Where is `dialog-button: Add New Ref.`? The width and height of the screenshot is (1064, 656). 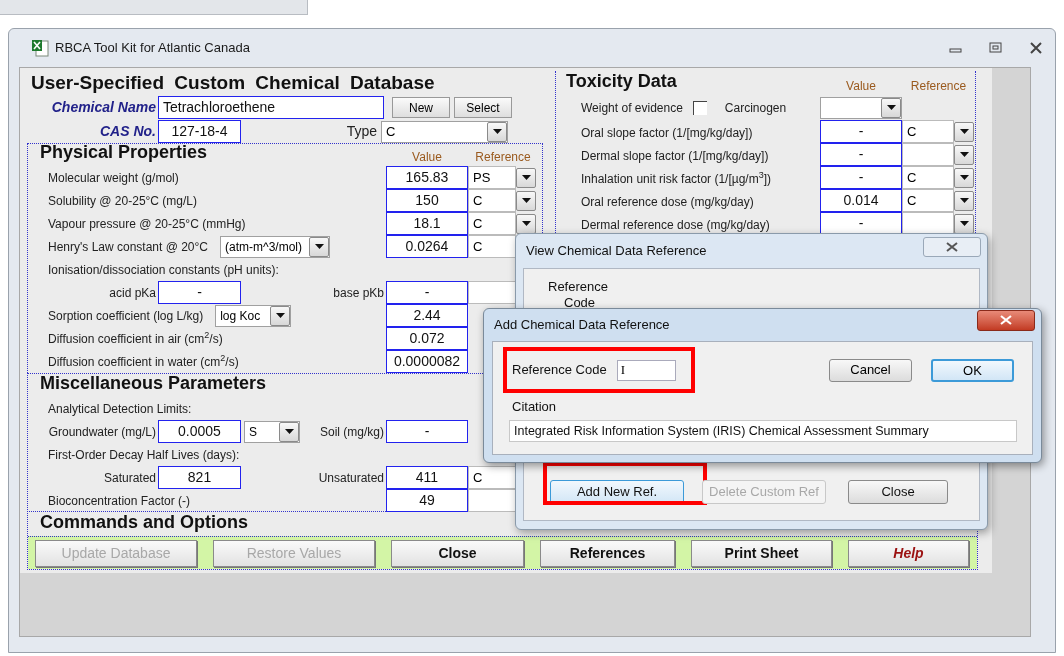 dialog-button: Add New Ref. is located at coordinates (617, 491).